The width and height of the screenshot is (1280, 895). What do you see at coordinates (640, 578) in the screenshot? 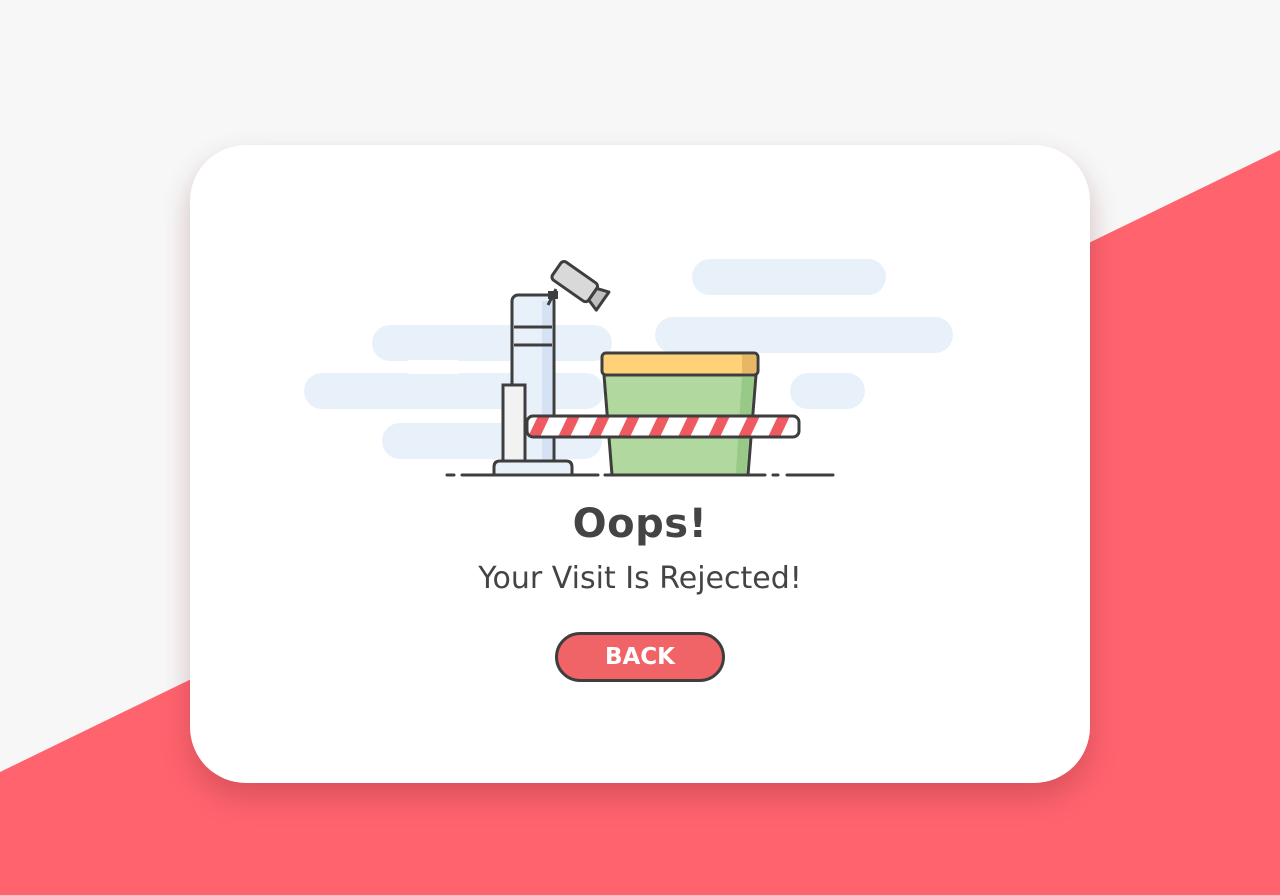
I see `error-subtitle: Your Visit Is Rejected!` at bounding box center [640, 578].